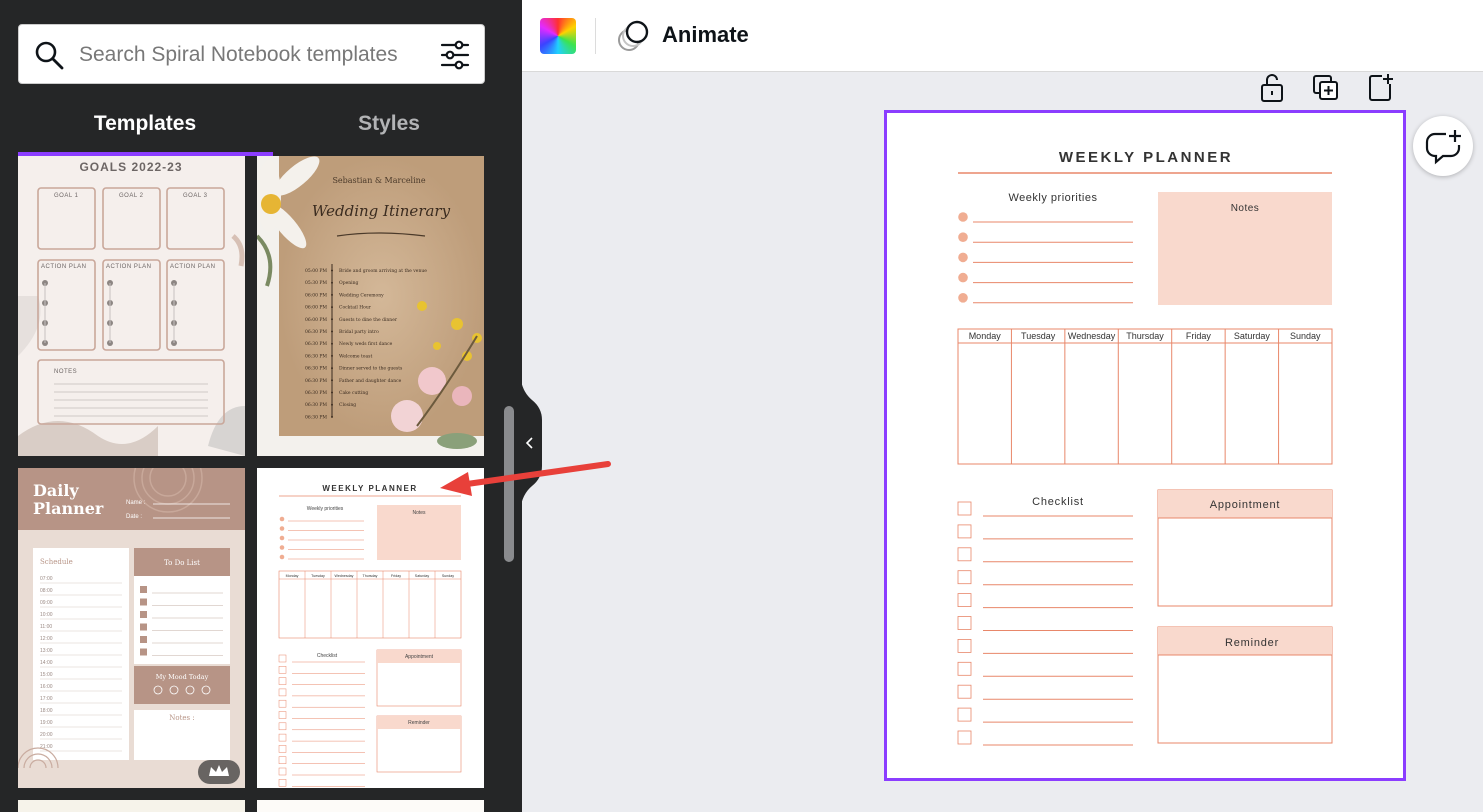  What do you see at coordinates (396, 576) in the screenshot?
I see `day-label: Friday` at bounding box center [396, 576].